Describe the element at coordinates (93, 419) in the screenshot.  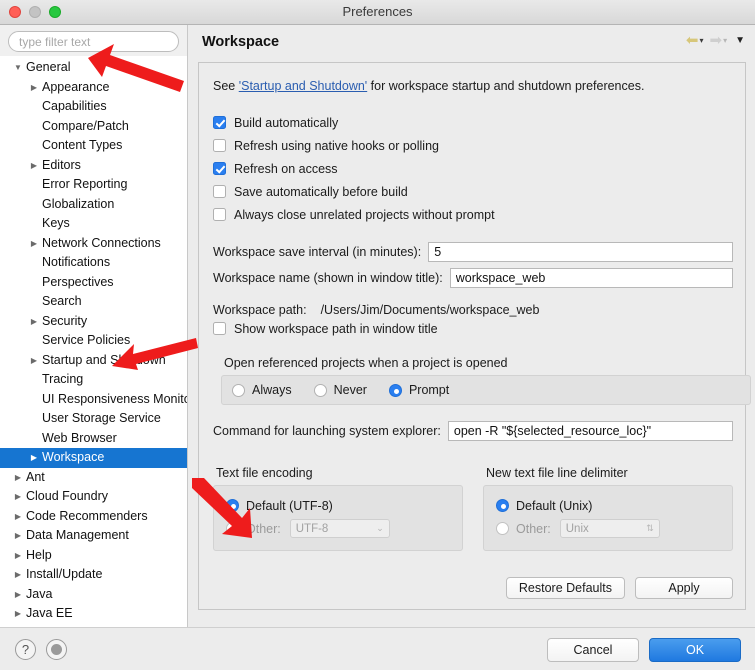
I see `sidebar-item-user-storage-service: User Storage Service` at that location.